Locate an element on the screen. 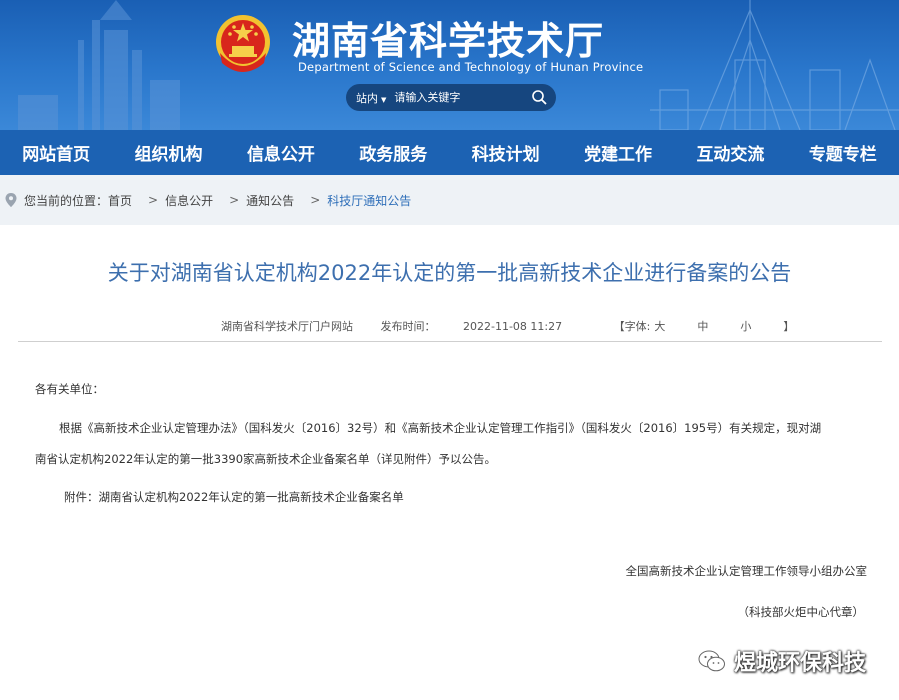  main-nav: 网站首页 组织机构 信息公开 政务服务 科技计划 党建工作 互动交流 专题专栏 is located at coordinates (449, 152).